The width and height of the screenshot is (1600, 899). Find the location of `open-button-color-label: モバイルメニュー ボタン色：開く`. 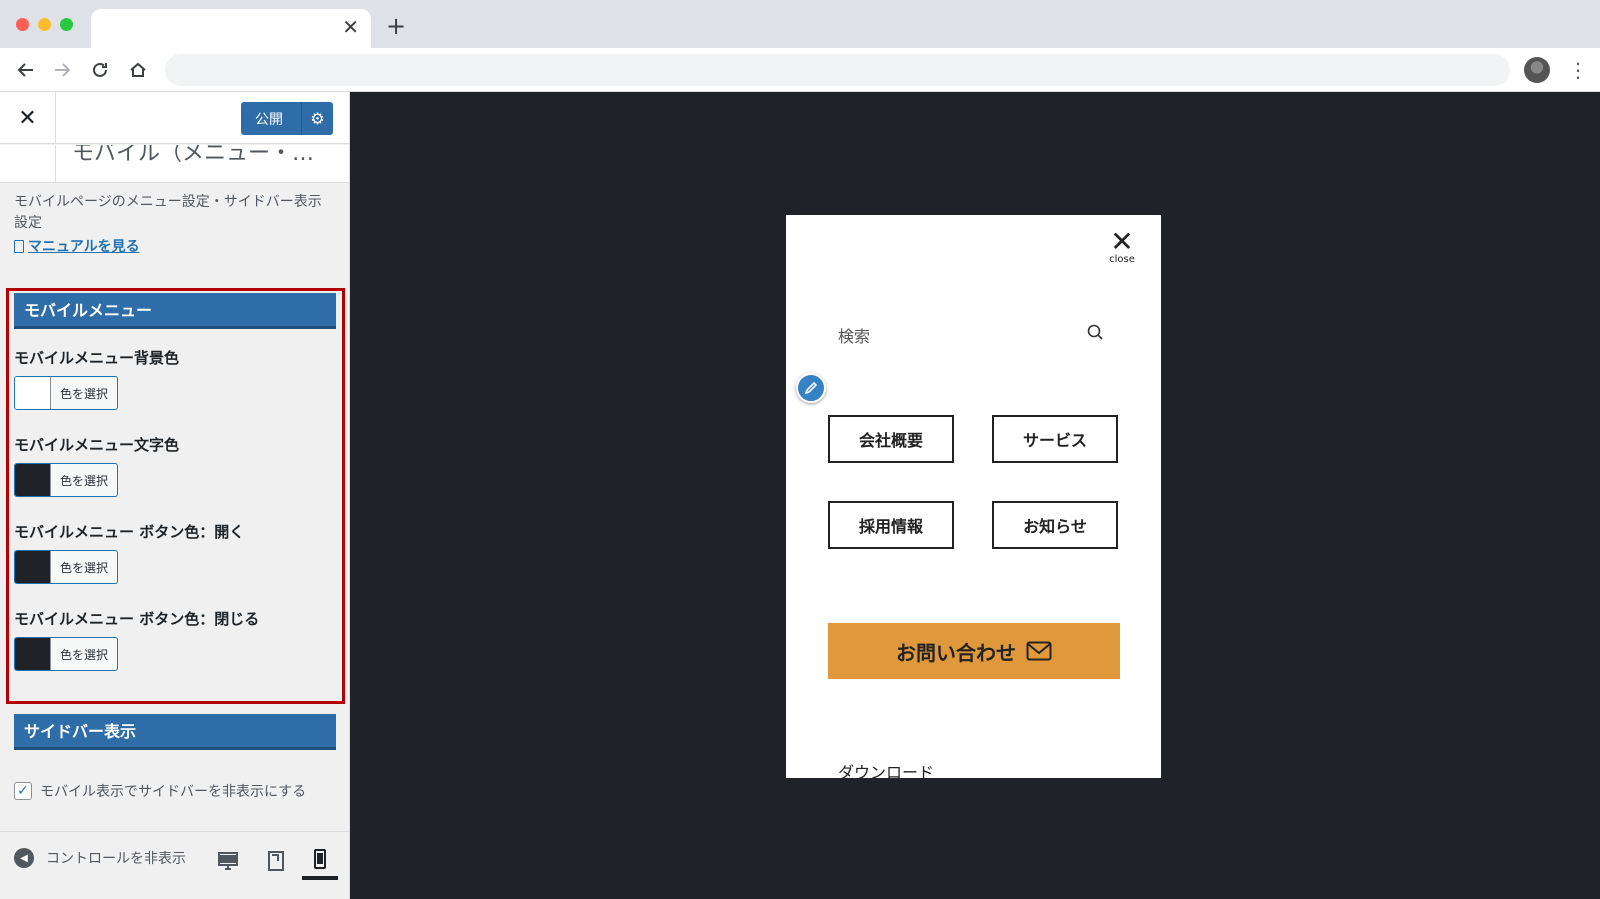

open-button-color-label: モバイルメニュー ボタン色：開く is located at coordinates (129, 532).